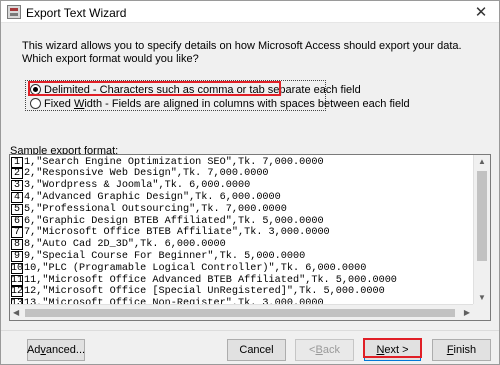 This screenshot has height=365, width=500. I want to click on sample-row: 3 3,"Wordpress & Joomla",Tk. 6,000.0000, so click(130, 186).